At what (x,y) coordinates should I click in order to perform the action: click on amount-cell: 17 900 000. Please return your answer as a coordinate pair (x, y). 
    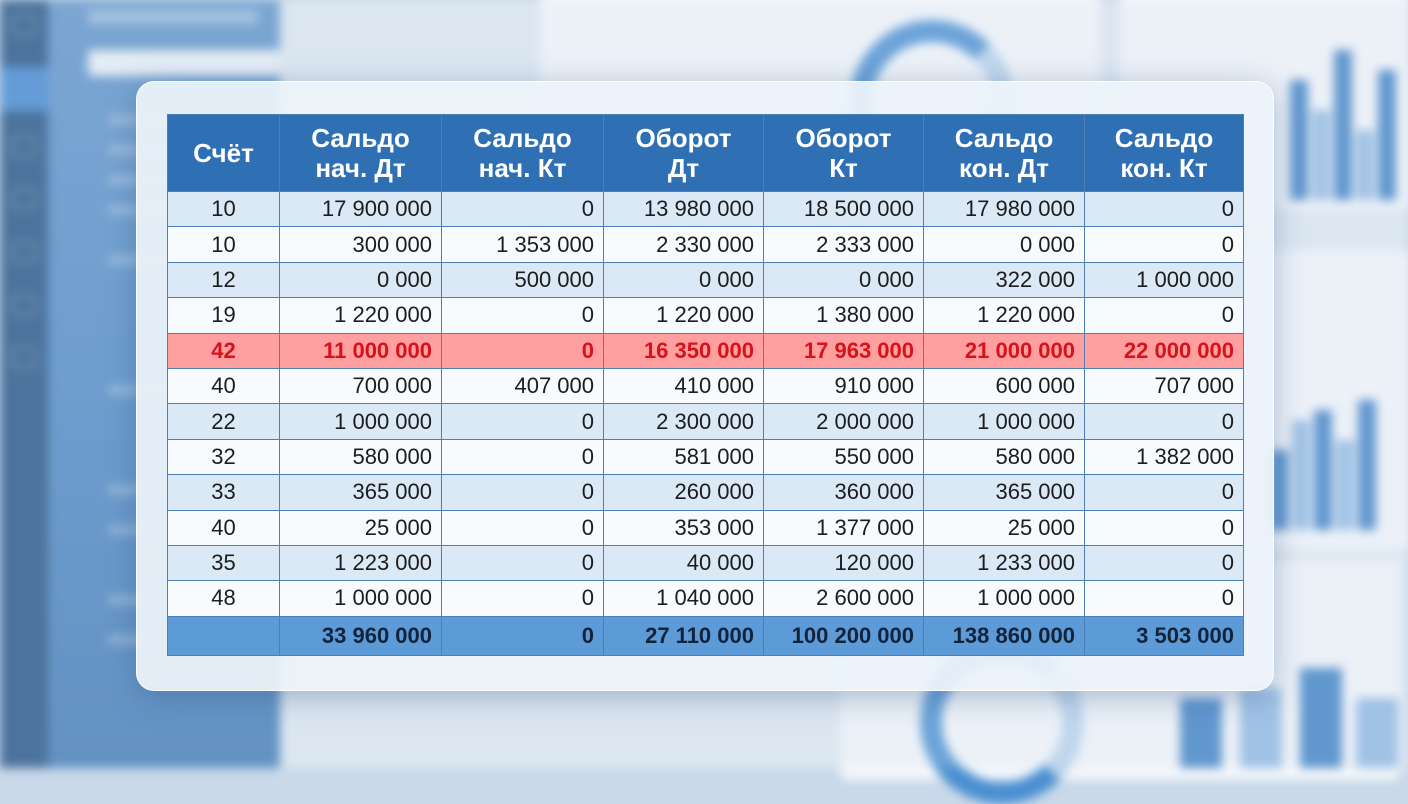
    Looking at the image, I should click on (360, 209).